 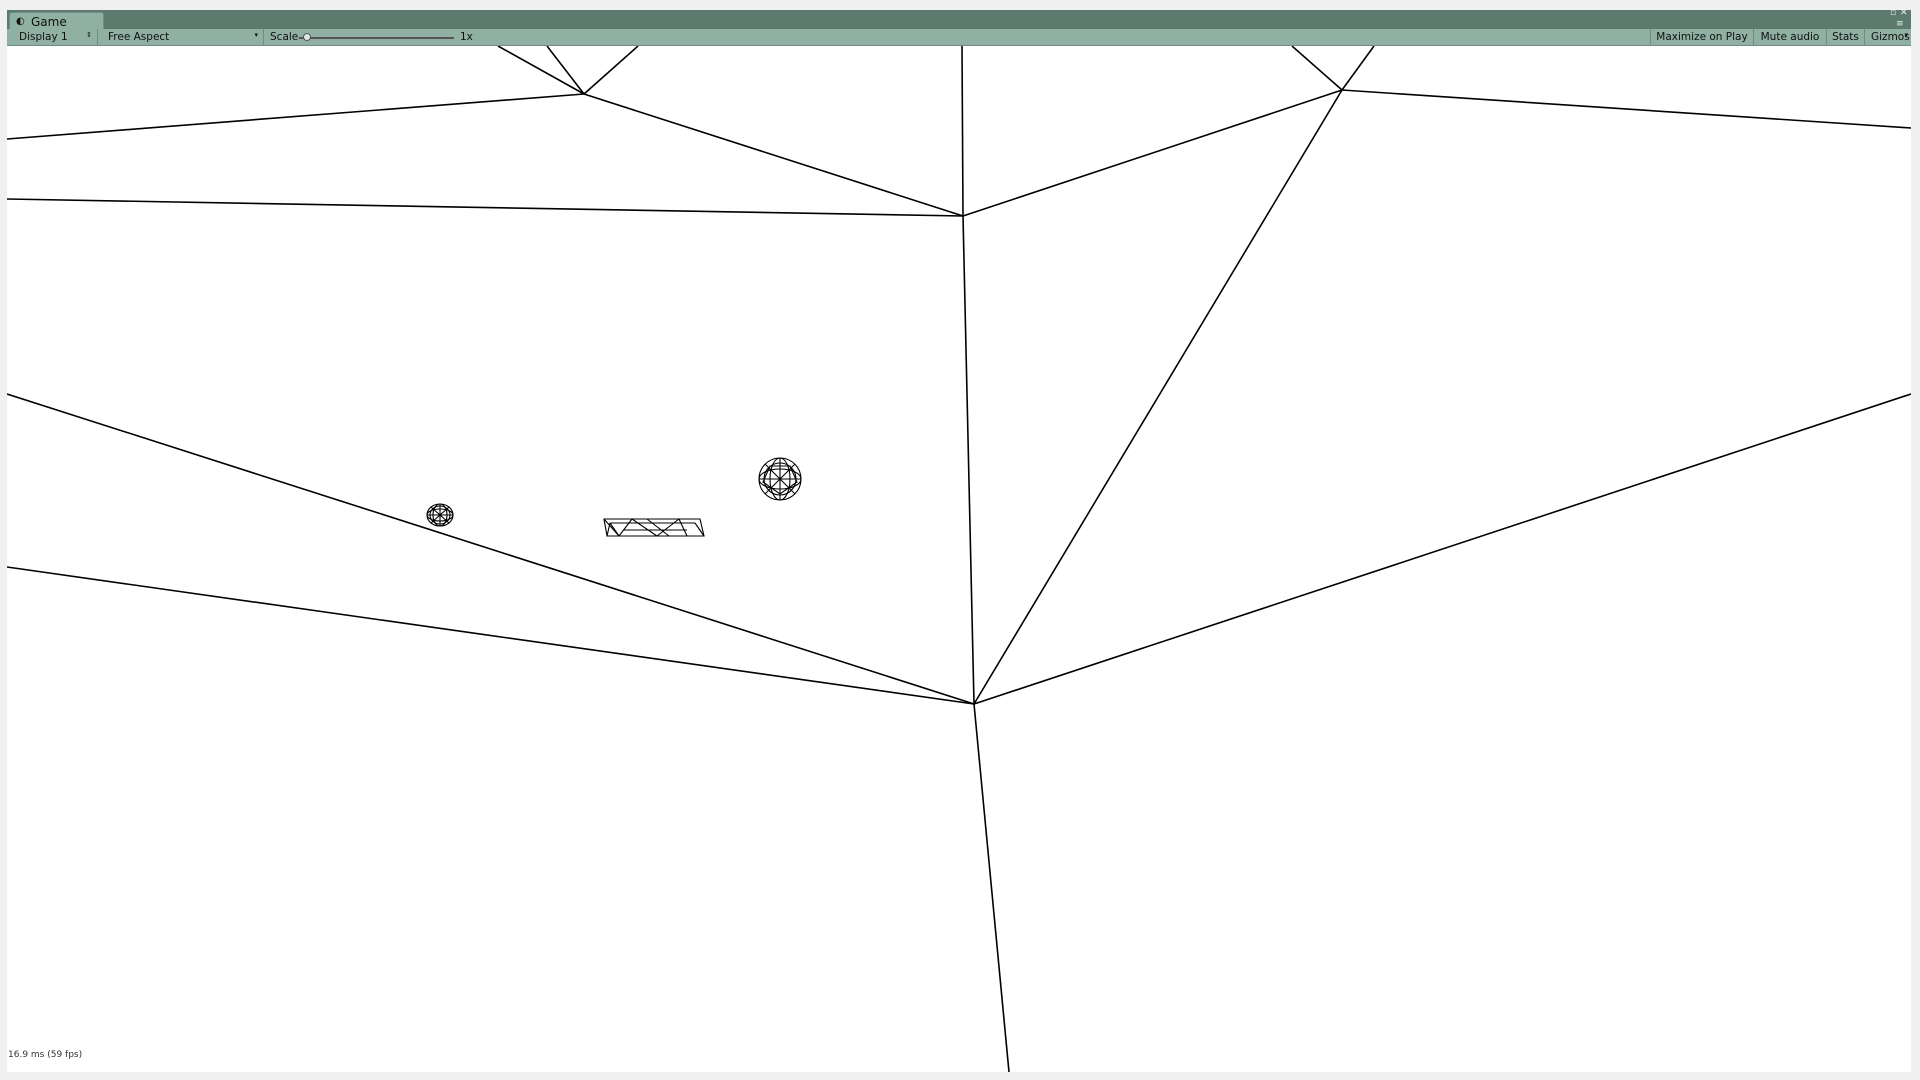 What do you see at coordinates (1845, 37) in the screenshot?
I see `stats-button: Stats` at bounding box center [1845, 37].